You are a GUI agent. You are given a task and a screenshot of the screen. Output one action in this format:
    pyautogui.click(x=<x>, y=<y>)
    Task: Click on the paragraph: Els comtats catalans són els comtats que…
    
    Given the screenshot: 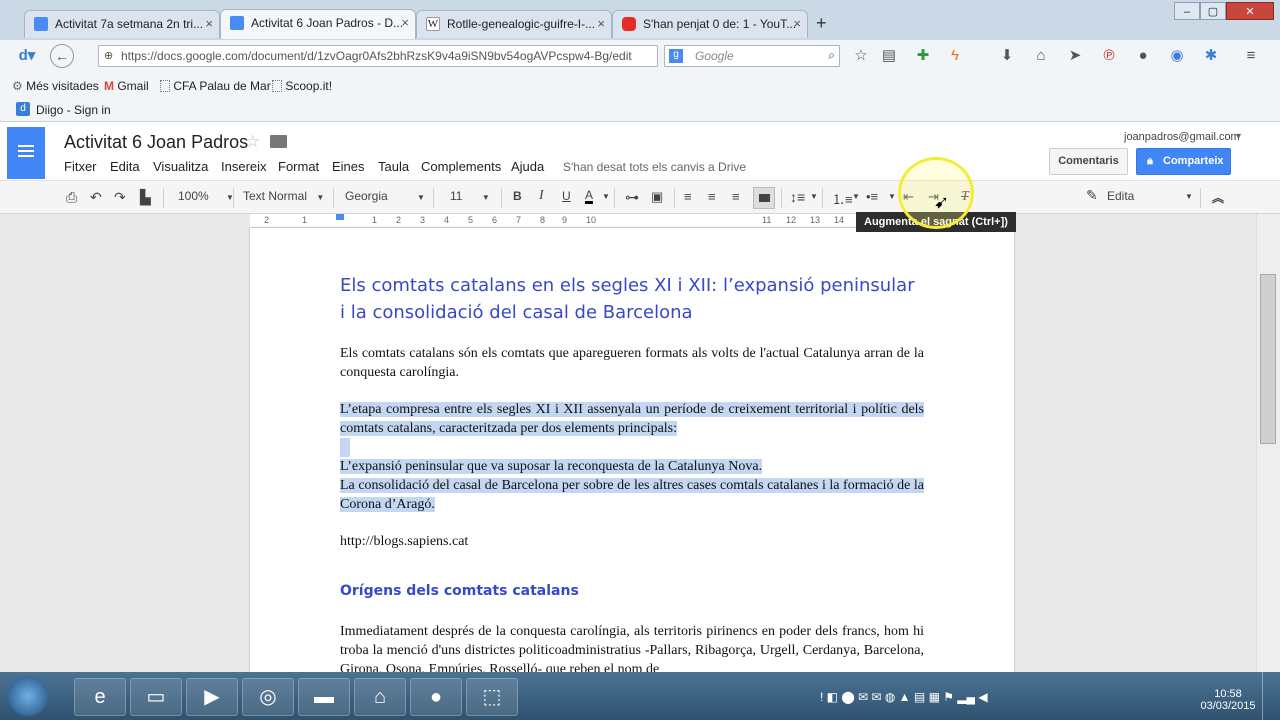 What is the action you would take?
    pyautogui.click(x=632, y=363)
    